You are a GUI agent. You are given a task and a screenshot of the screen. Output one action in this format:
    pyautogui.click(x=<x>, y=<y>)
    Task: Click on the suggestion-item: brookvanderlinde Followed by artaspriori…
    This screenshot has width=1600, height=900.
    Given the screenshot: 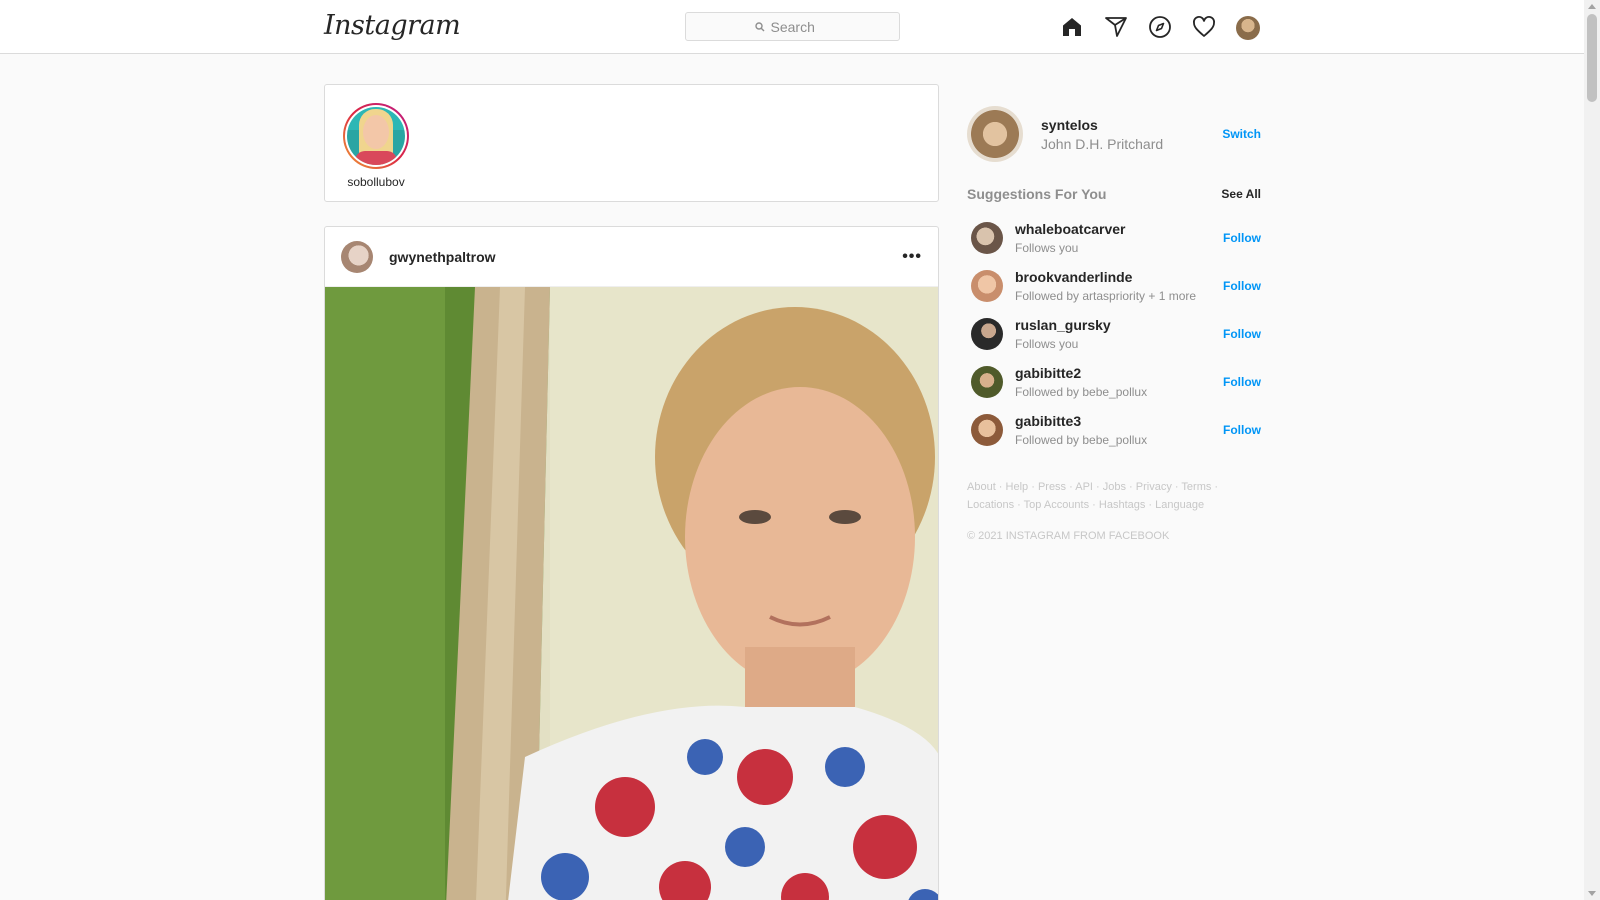 What is the action you would take?
    pyautogui.click(x=1114, y=286)
    